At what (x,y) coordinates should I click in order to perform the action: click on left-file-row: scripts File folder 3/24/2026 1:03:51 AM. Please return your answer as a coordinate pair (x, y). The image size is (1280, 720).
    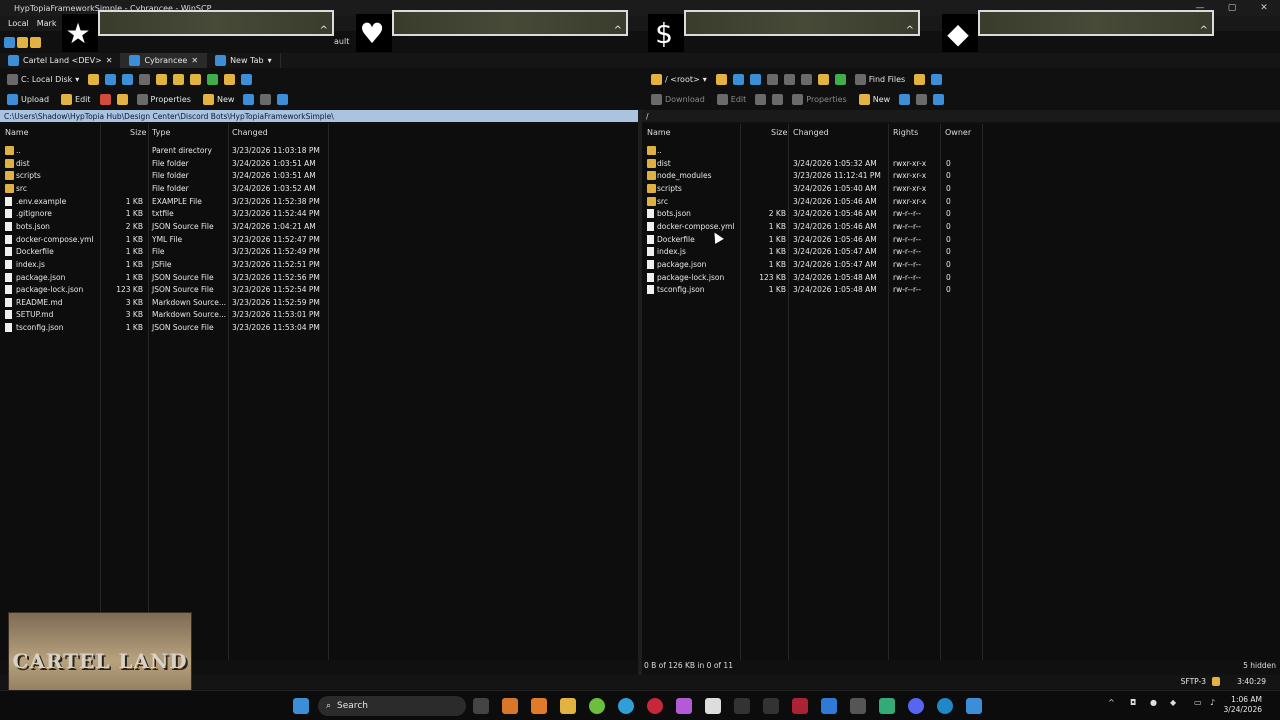
    Looking at the image, I should click on (319, 176).